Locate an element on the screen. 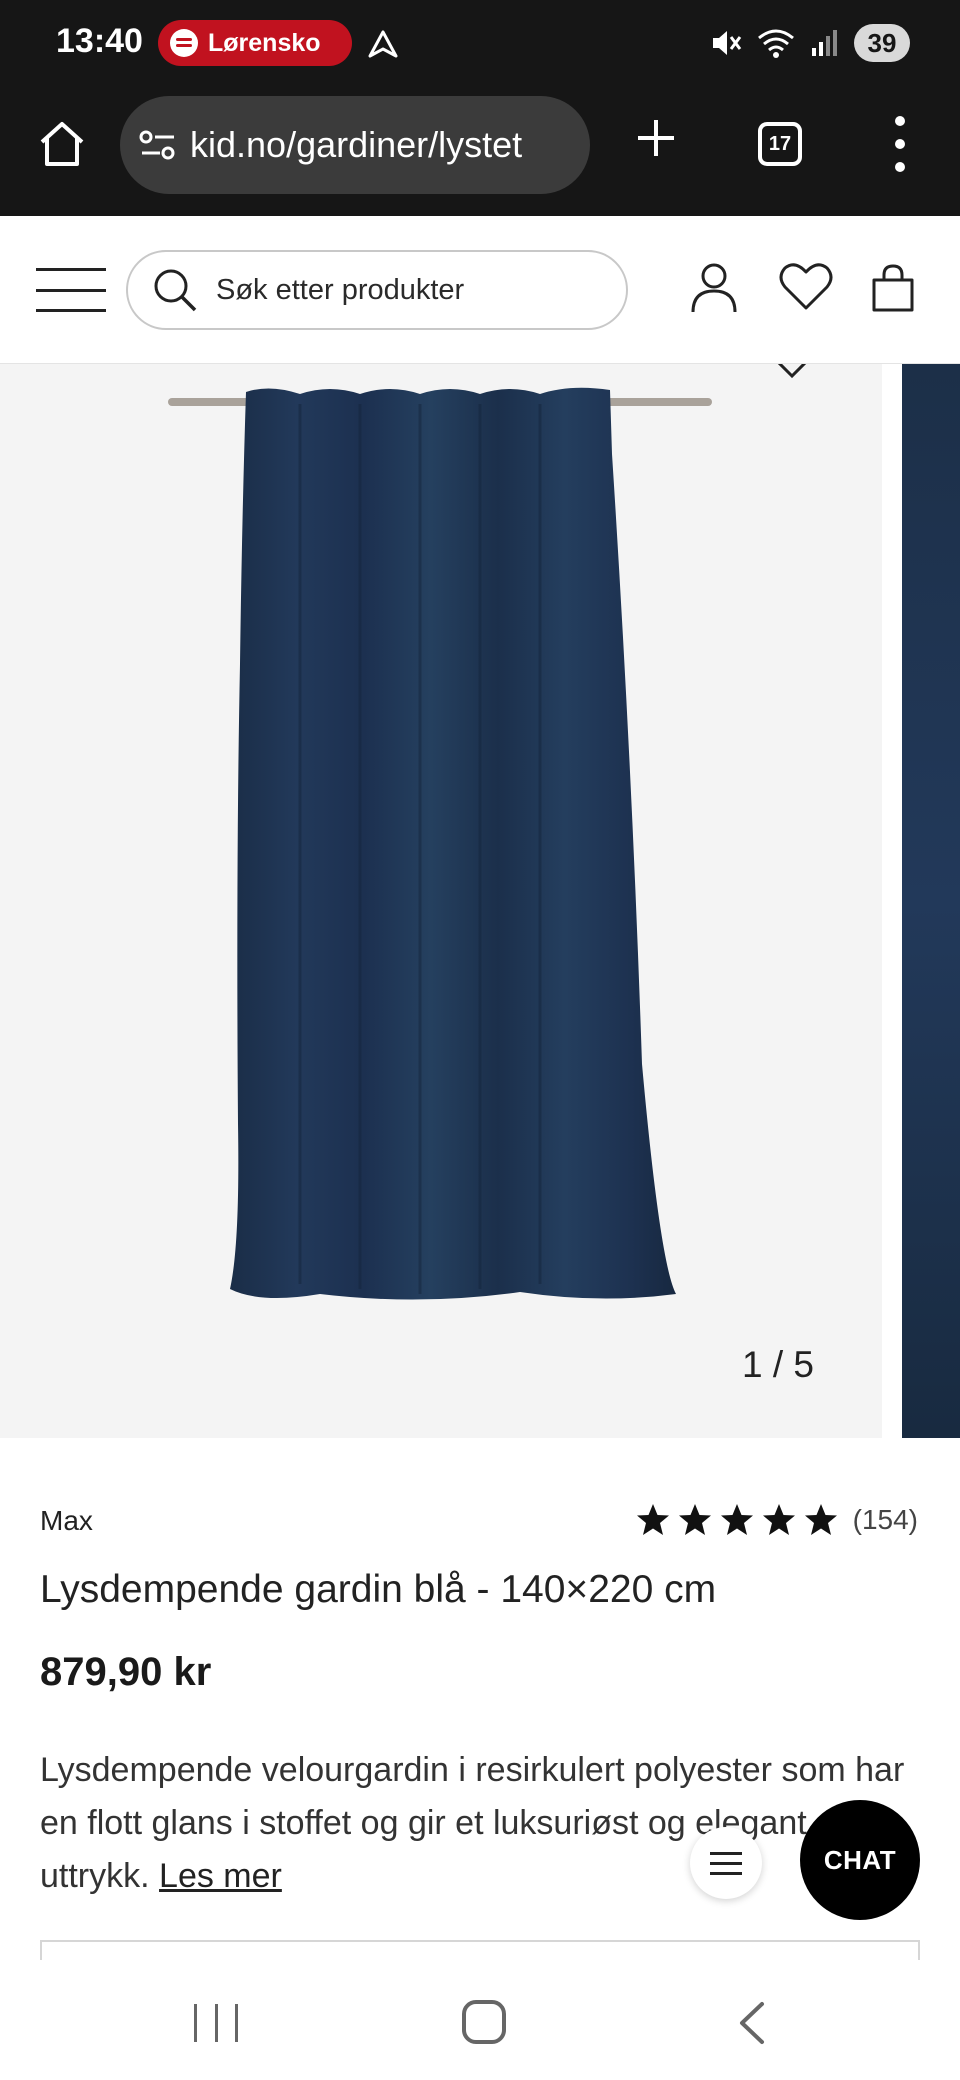 The height and width of the screenshot is (2080, 960). tab-switcher-button: 17 is located at coordinates (780, 144).